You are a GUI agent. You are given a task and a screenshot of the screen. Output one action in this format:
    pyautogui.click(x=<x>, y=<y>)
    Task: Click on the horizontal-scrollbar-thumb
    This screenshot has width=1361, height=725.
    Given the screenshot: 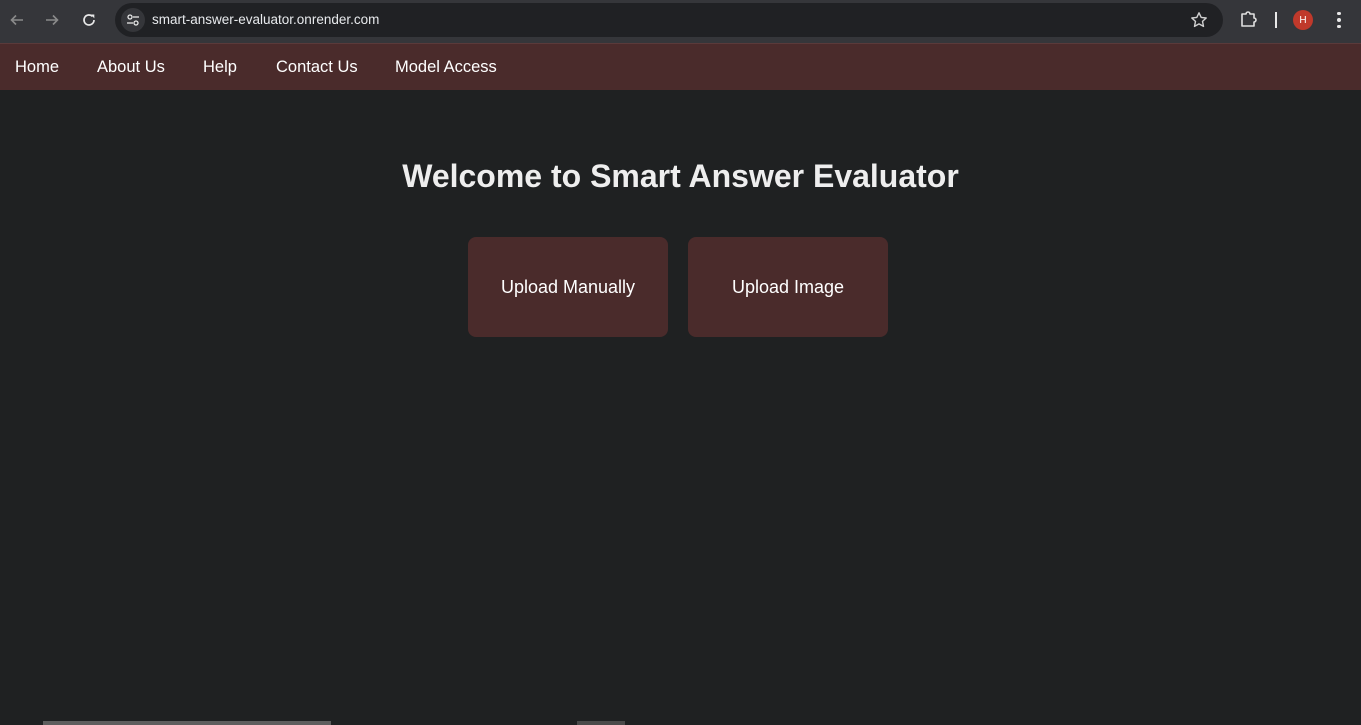 What is the action you would take?
    pyautogui.click(x=187, y=723)
    